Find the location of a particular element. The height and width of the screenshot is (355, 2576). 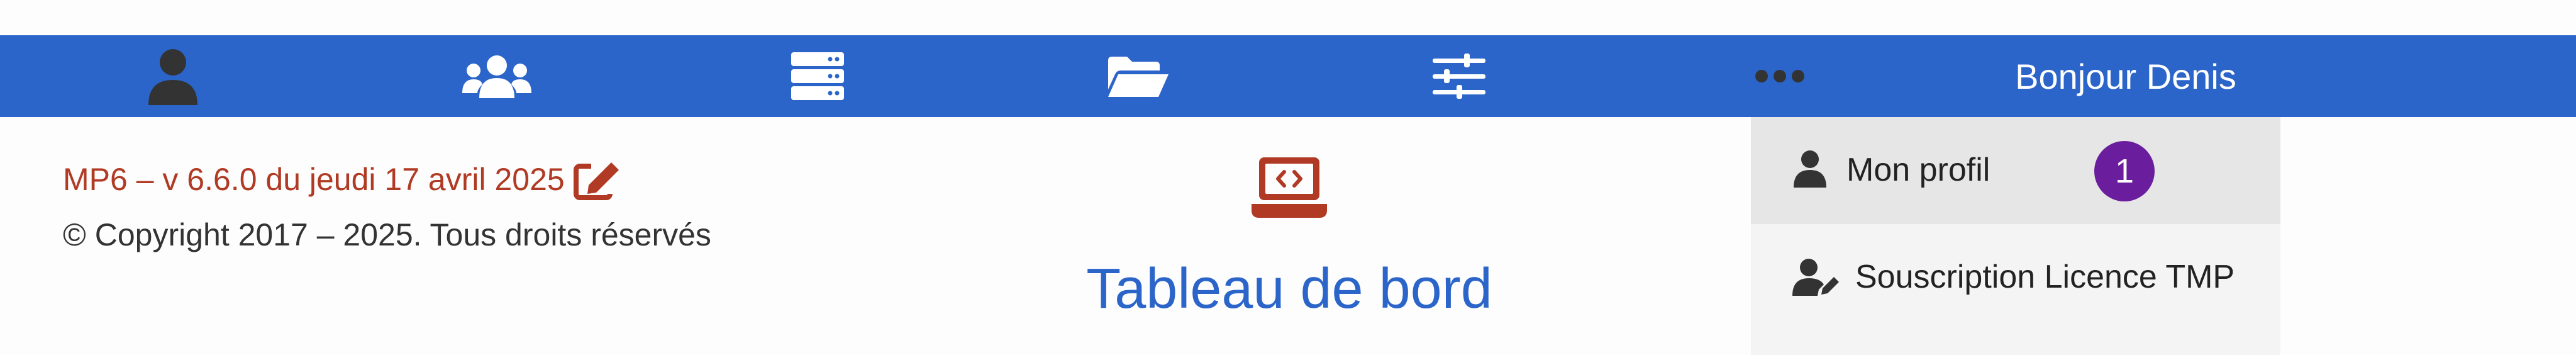

dashboard-title: Tableau de bord is located at coordinates (1289, 290).